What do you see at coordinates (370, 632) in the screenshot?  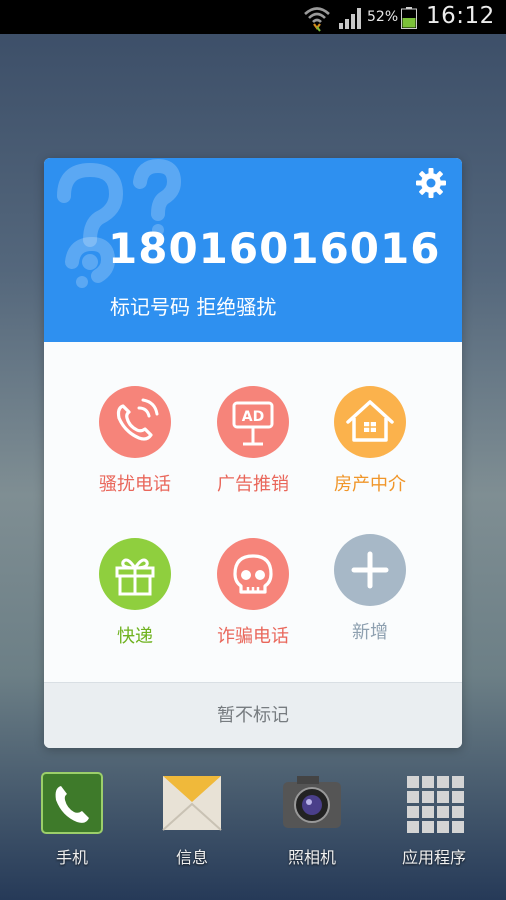 I see `mark-option-label: 新增` at bounding box center [370, 632].